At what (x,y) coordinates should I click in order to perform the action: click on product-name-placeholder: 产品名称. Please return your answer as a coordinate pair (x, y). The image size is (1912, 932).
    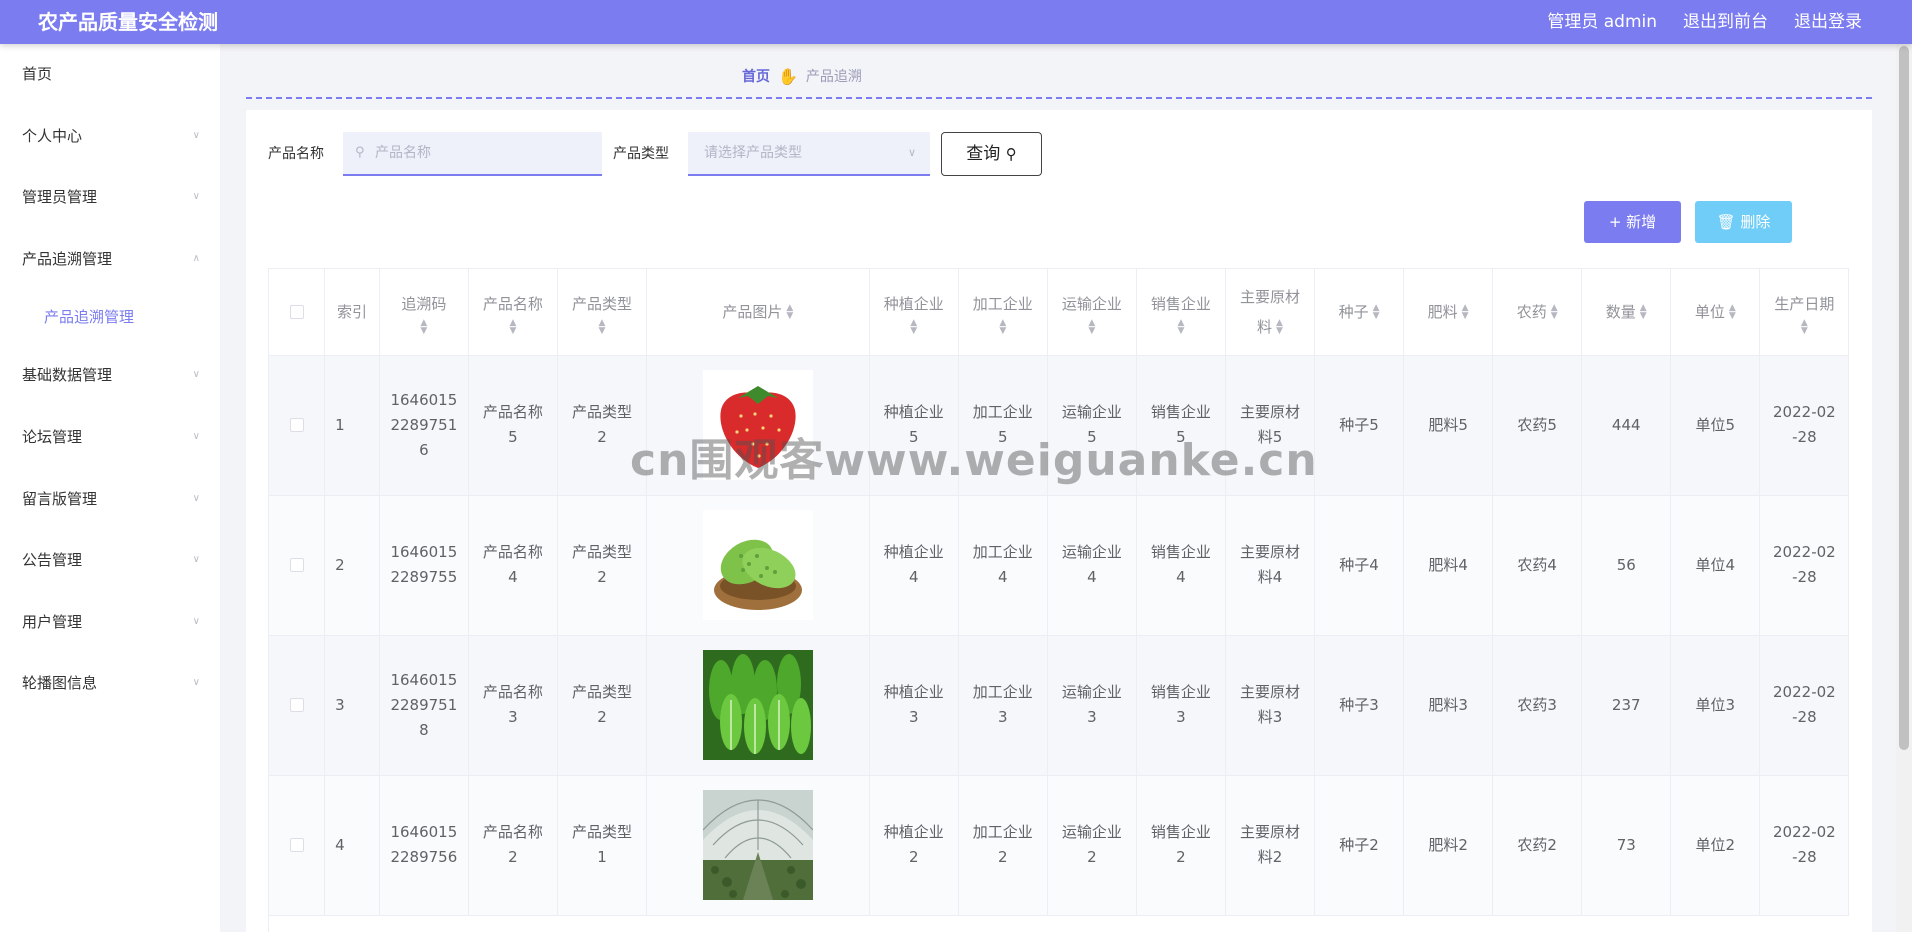
    Looking at the image, I should click on (403, 153).